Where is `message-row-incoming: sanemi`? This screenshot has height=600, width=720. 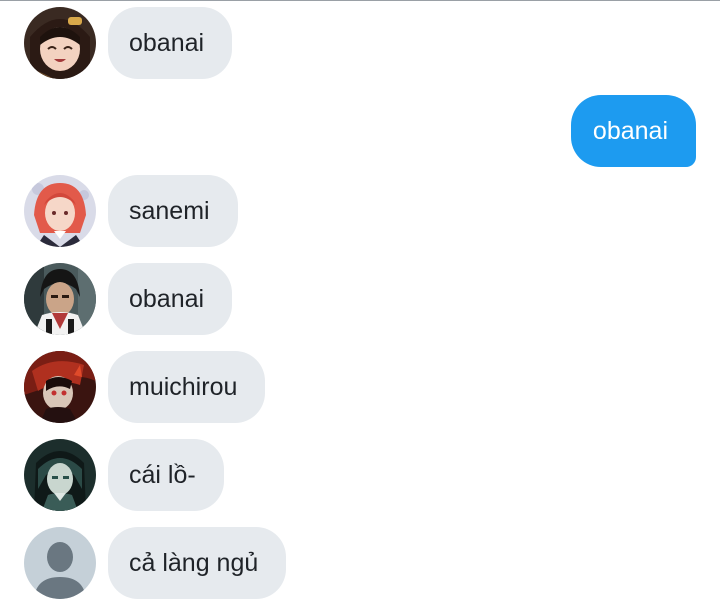
message-row-incoming: sanemi is located at coordinates (360, 211).